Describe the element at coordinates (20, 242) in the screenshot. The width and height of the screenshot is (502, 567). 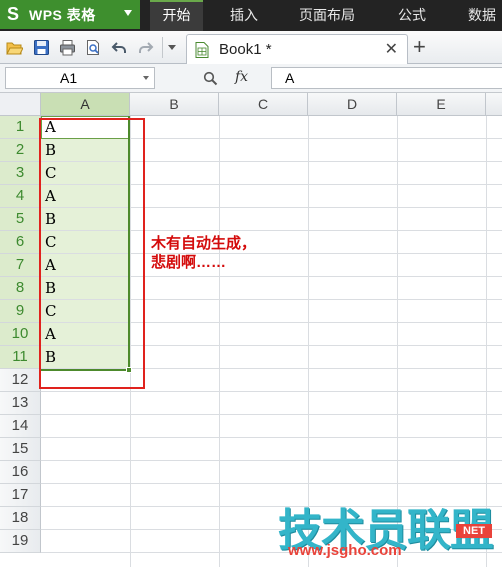
I see `row-header-6: 6` at that location.